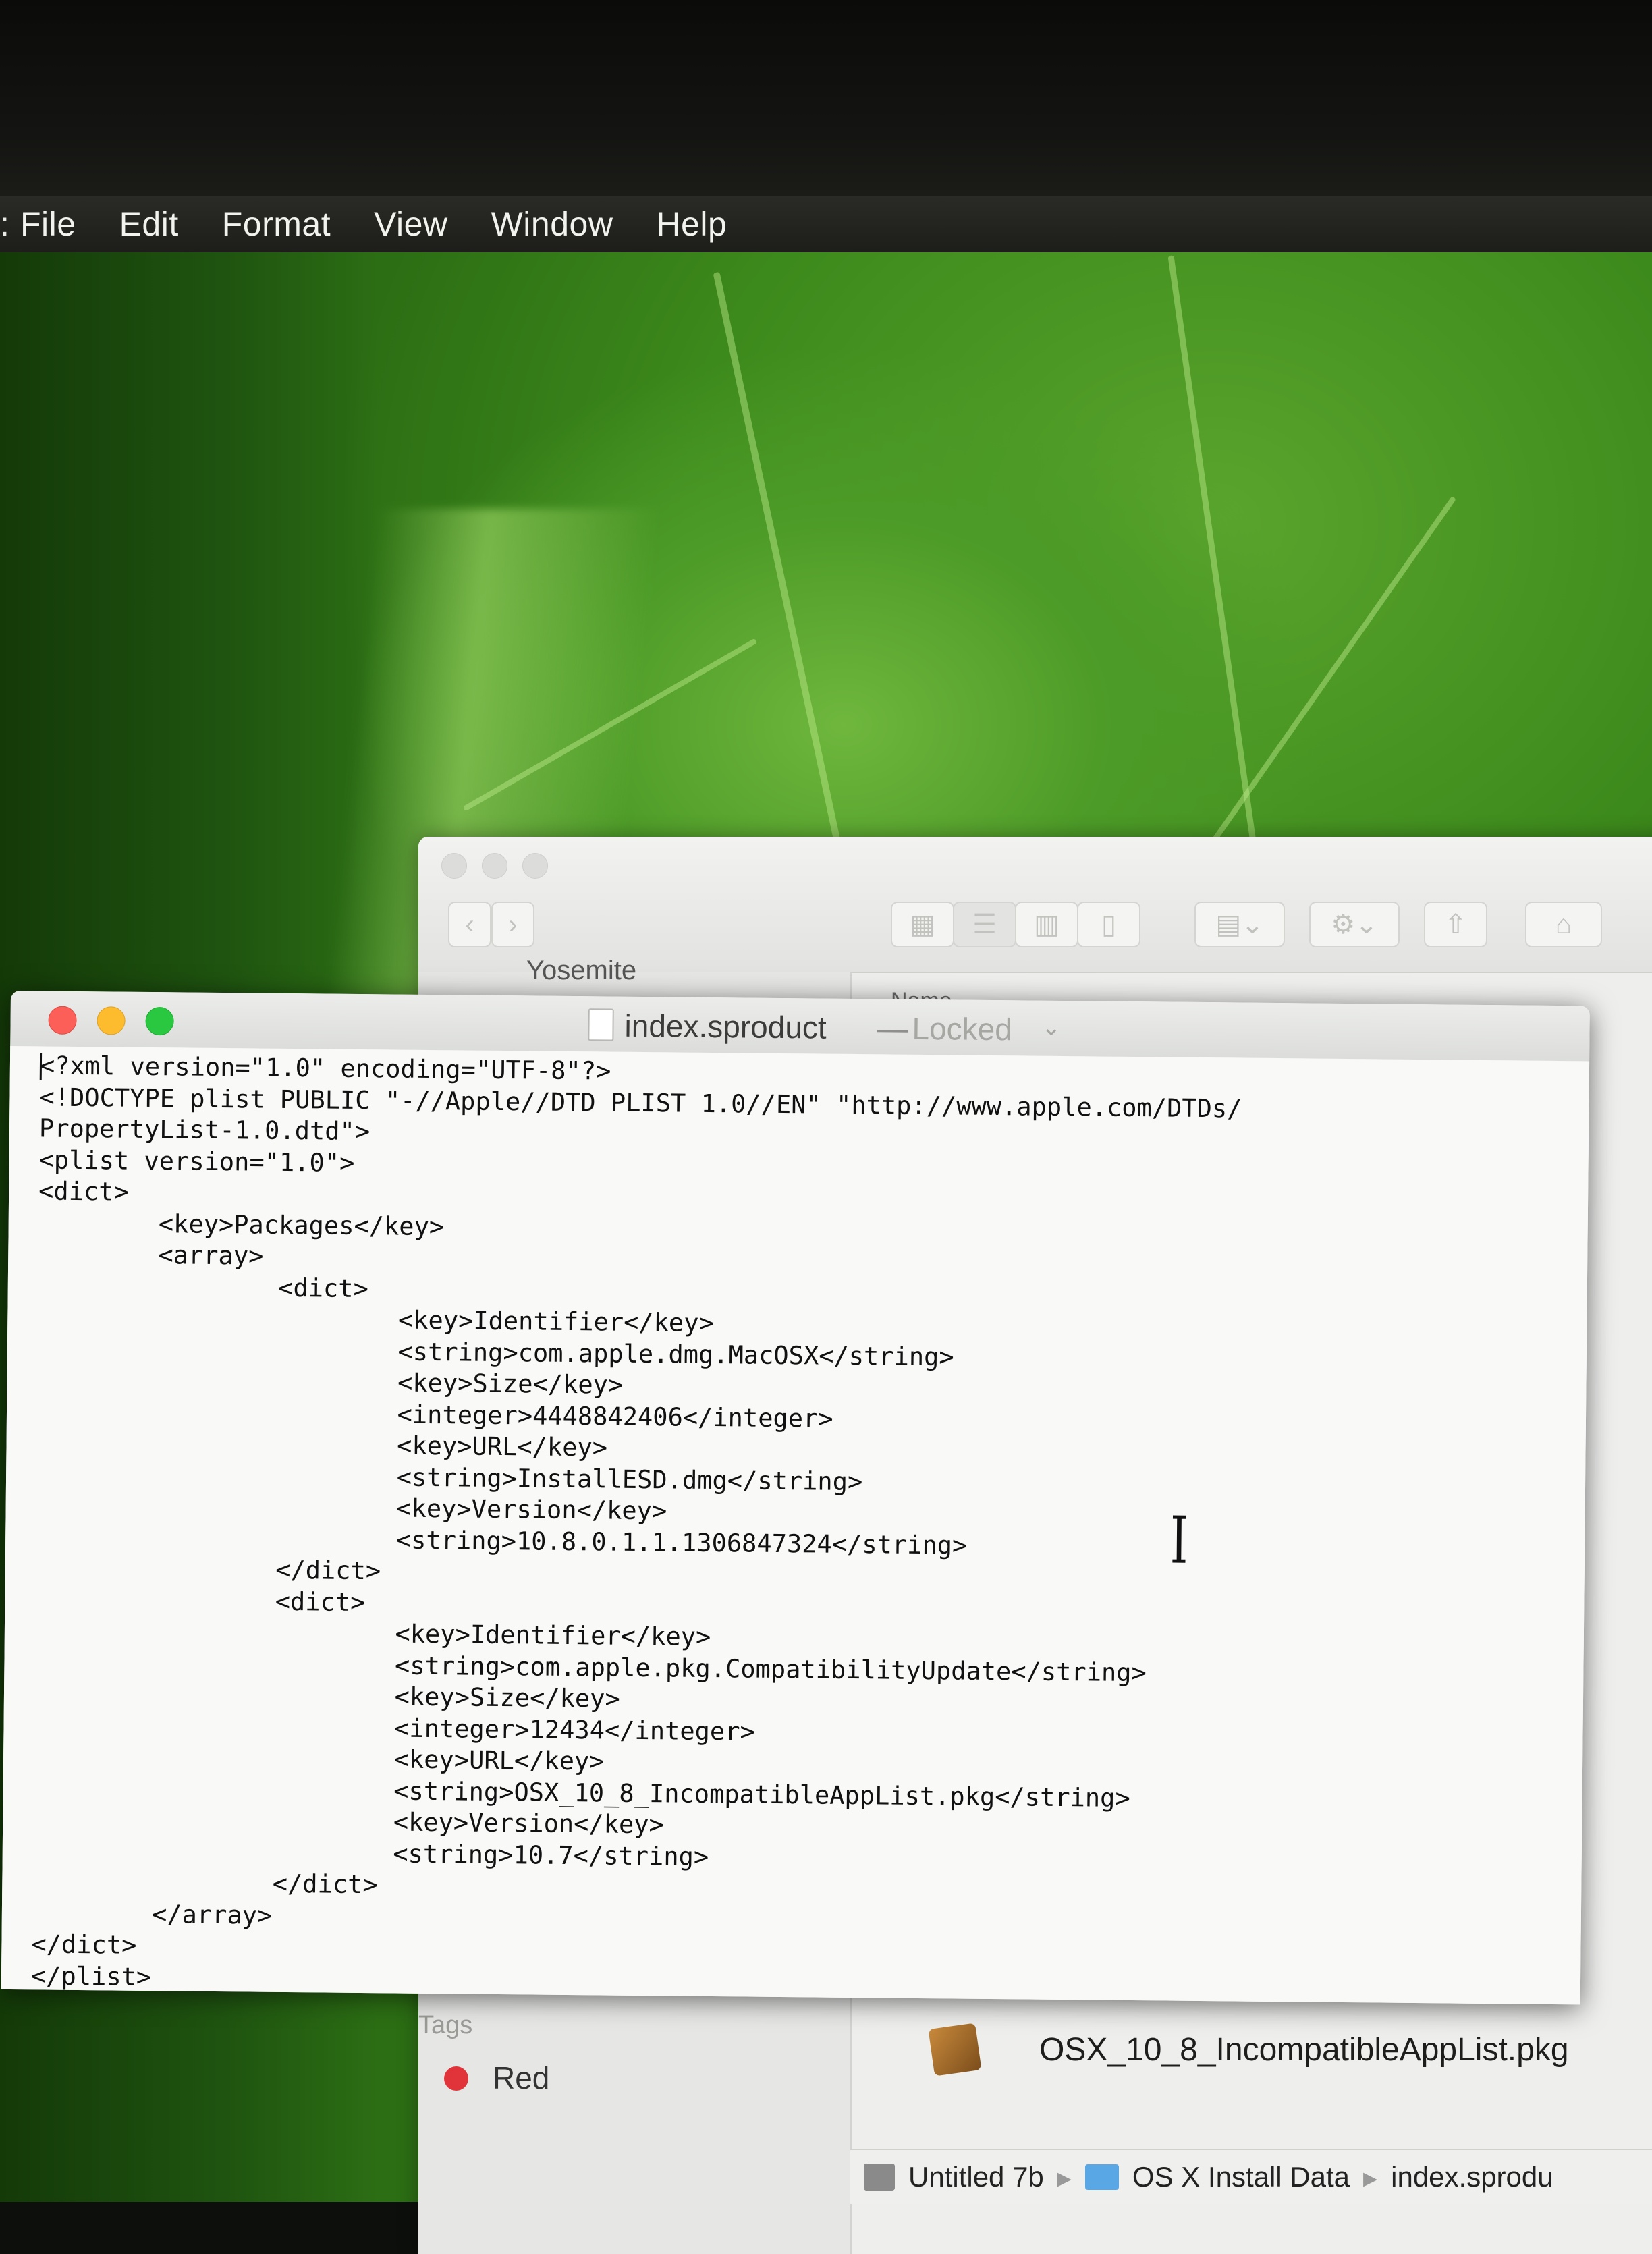 This screenshot has height=2254, width=1652. What do you see at coordinates (494, 866) in the screenshot?
I see `finder-minimize-button` at bounding box center [494, 866].